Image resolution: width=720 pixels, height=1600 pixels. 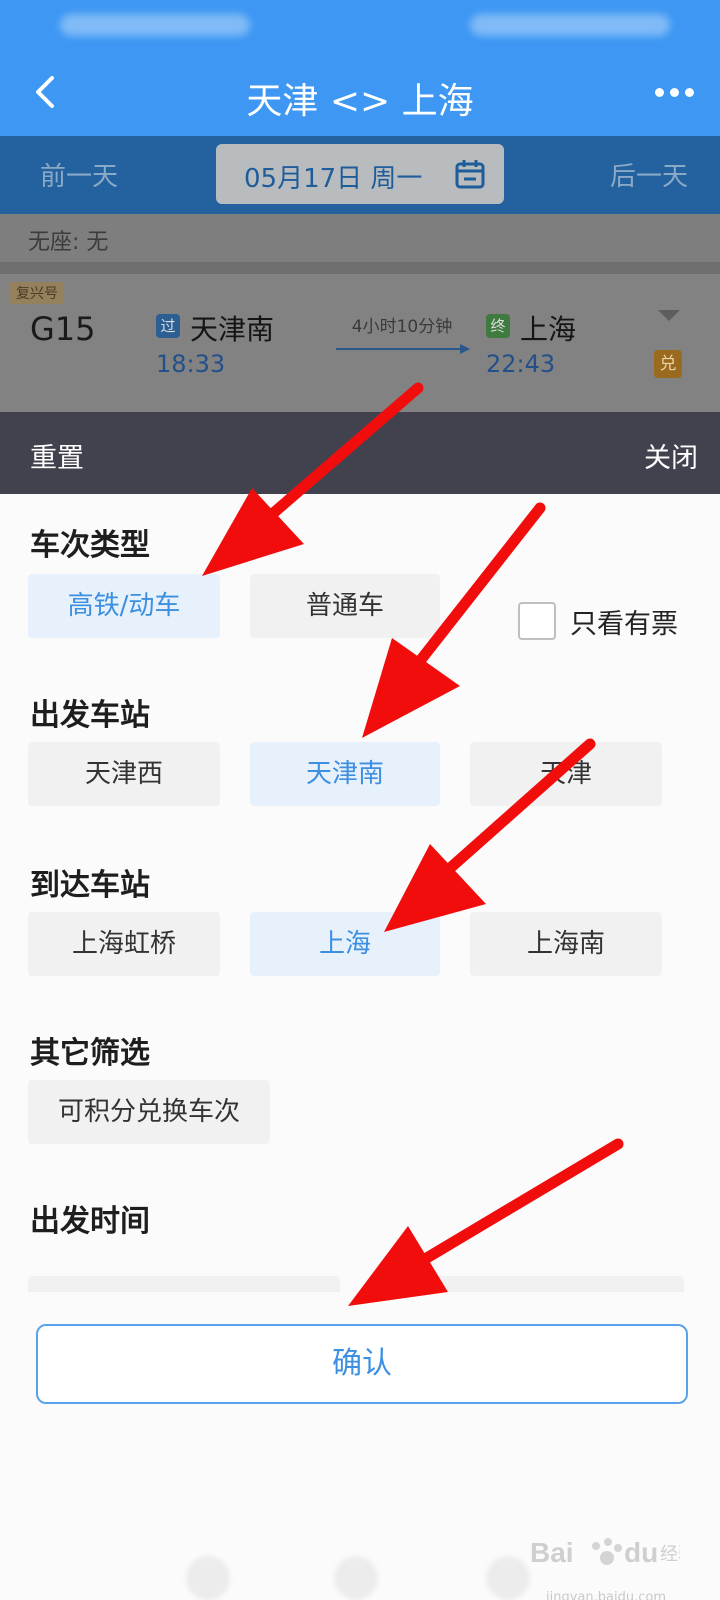 I want to click on date-bar: 前一天 05月17日 周一 后一天, so click(x=360, y=175).